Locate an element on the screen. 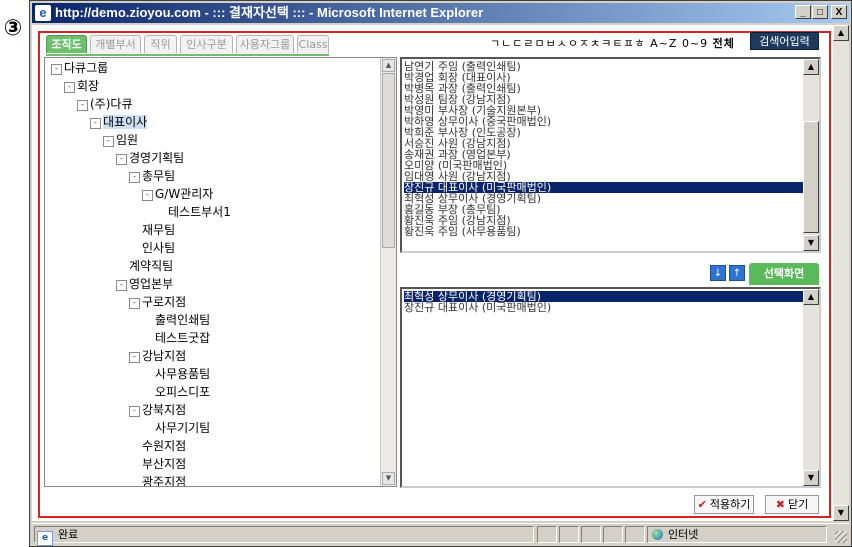  tree-node: - 강남지점 is located at coordinates (157, 356).